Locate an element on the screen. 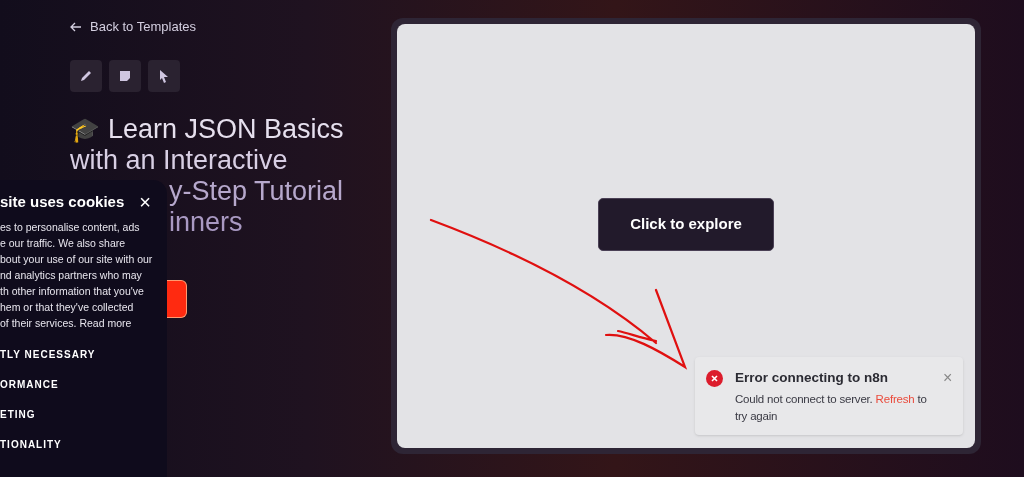 The width and height of the screenshot is (1024, 477). title-text: inners is located at coordinates (206, 222).